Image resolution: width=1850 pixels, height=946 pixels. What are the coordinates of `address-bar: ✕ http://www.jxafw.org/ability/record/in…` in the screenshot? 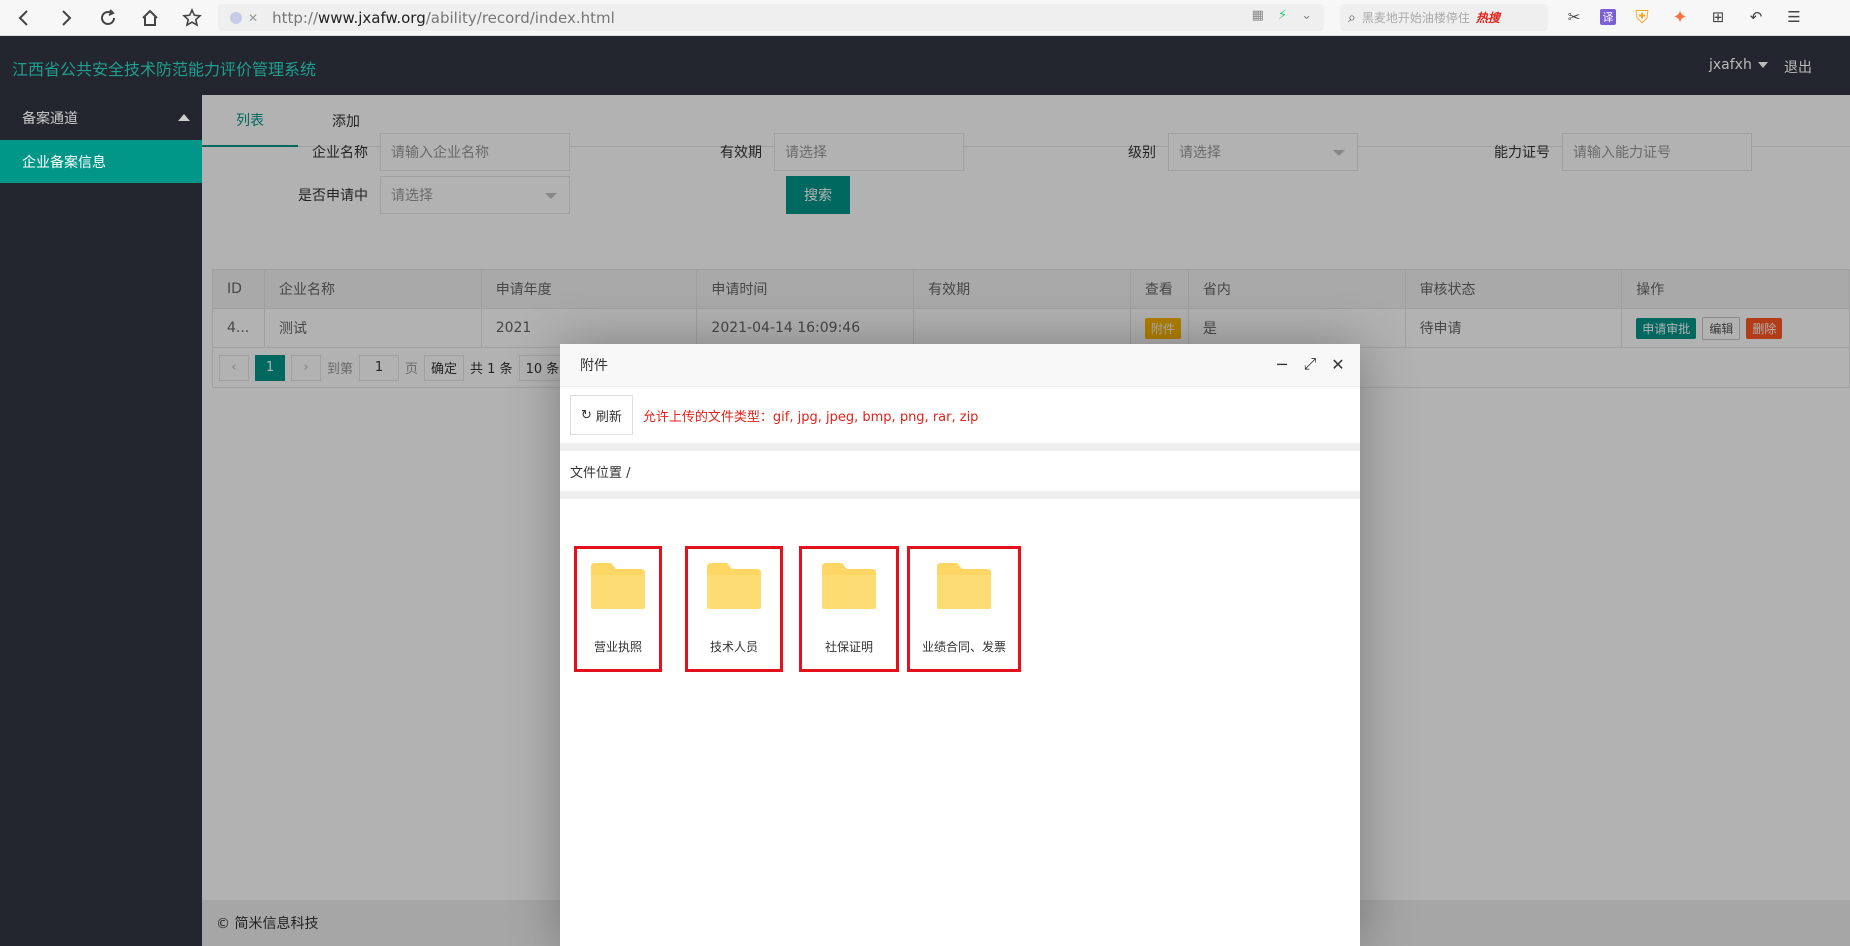 It's located at (771, 17).